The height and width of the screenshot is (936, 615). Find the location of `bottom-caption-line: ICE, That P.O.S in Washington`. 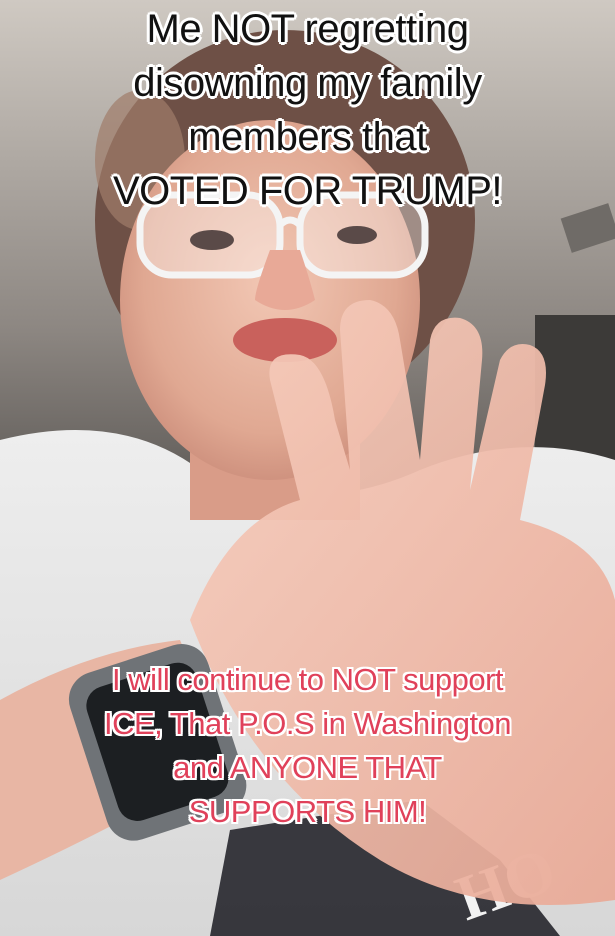

bottom-caption-line: ICE, That P.O.S in Washington is located at coordinates (307, 723).